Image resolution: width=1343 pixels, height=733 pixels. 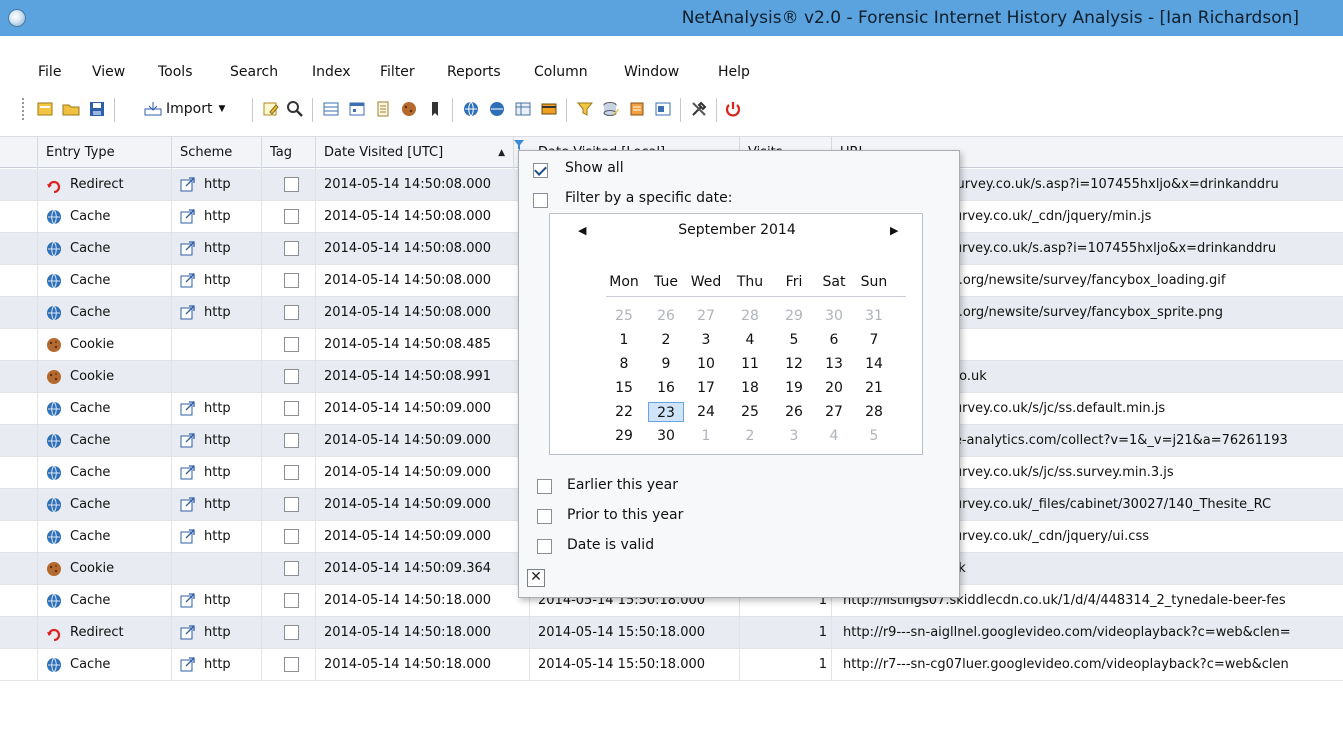 I want to click on url-cell, so click(x=1142, y=344).